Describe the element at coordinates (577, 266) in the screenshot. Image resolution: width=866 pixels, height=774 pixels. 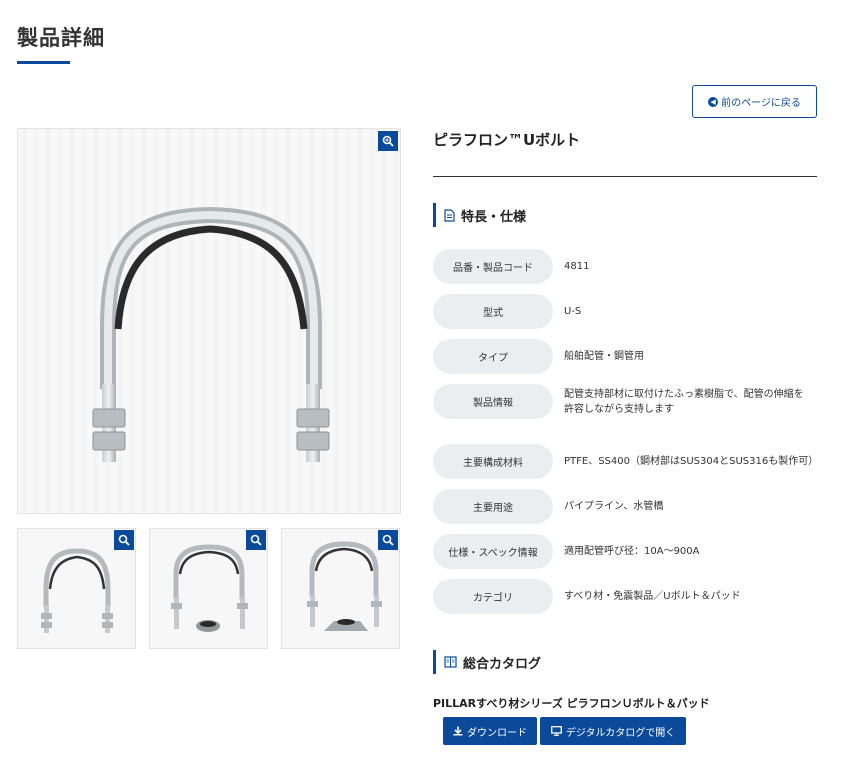
I see `spec-value: 4811` at that location.